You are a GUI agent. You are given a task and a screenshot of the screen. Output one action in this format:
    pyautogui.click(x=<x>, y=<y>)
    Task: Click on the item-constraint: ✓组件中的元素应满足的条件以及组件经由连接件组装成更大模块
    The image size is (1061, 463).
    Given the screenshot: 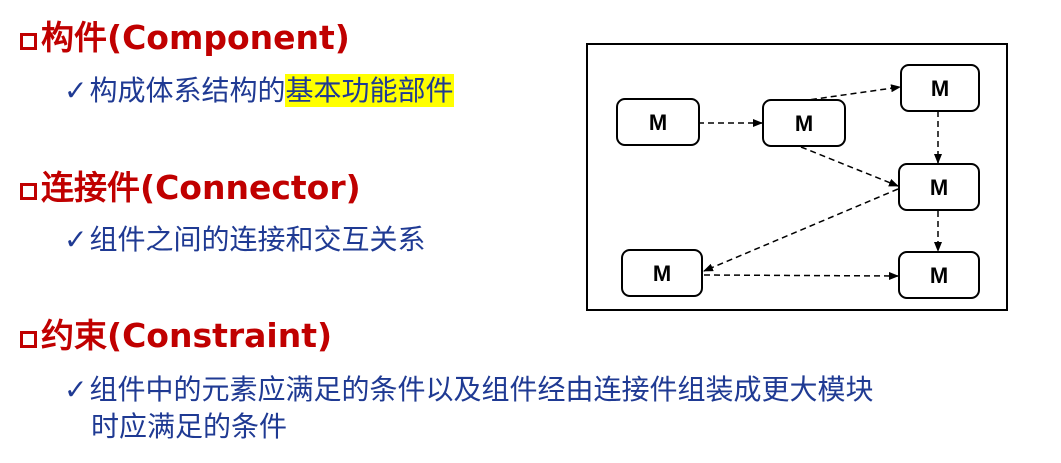 What is the action you would take?
    pyautogui.click(x=468, y=390)
    